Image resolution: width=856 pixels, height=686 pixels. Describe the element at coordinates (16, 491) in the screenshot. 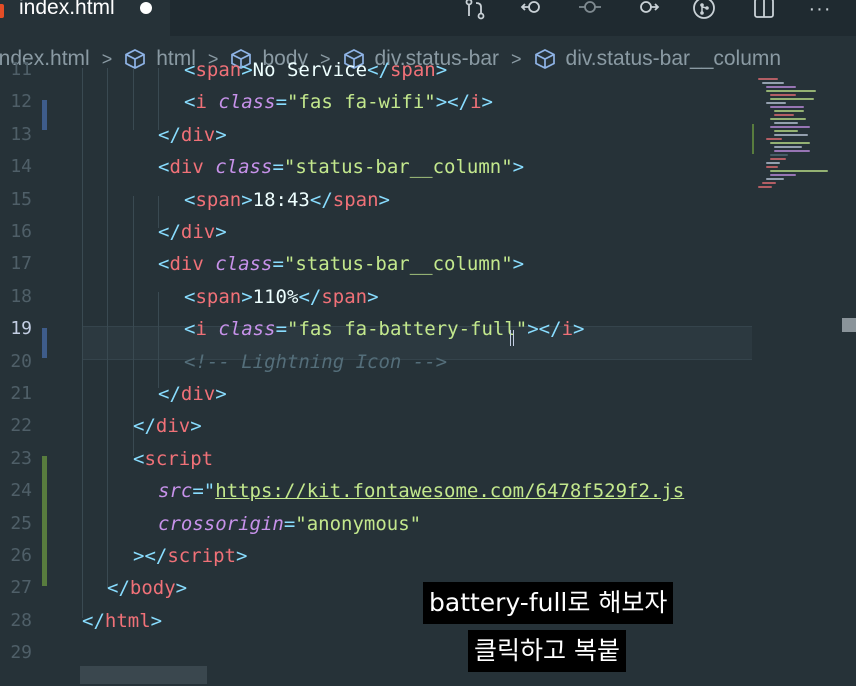

I see `line-number: 24` at that location.